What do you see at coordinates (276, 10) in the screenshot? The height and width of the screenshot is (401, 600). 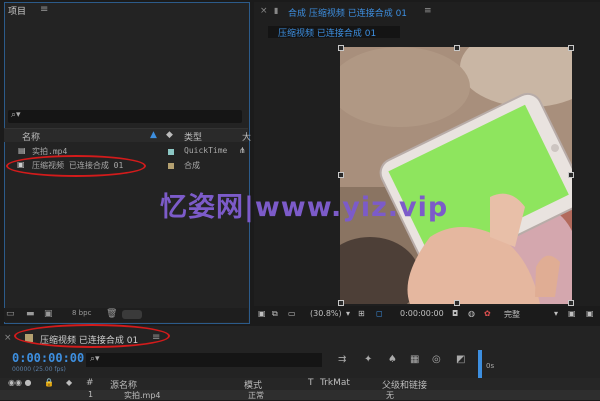 I see `lock-icon: ▮` at bounding box center [276, 10].